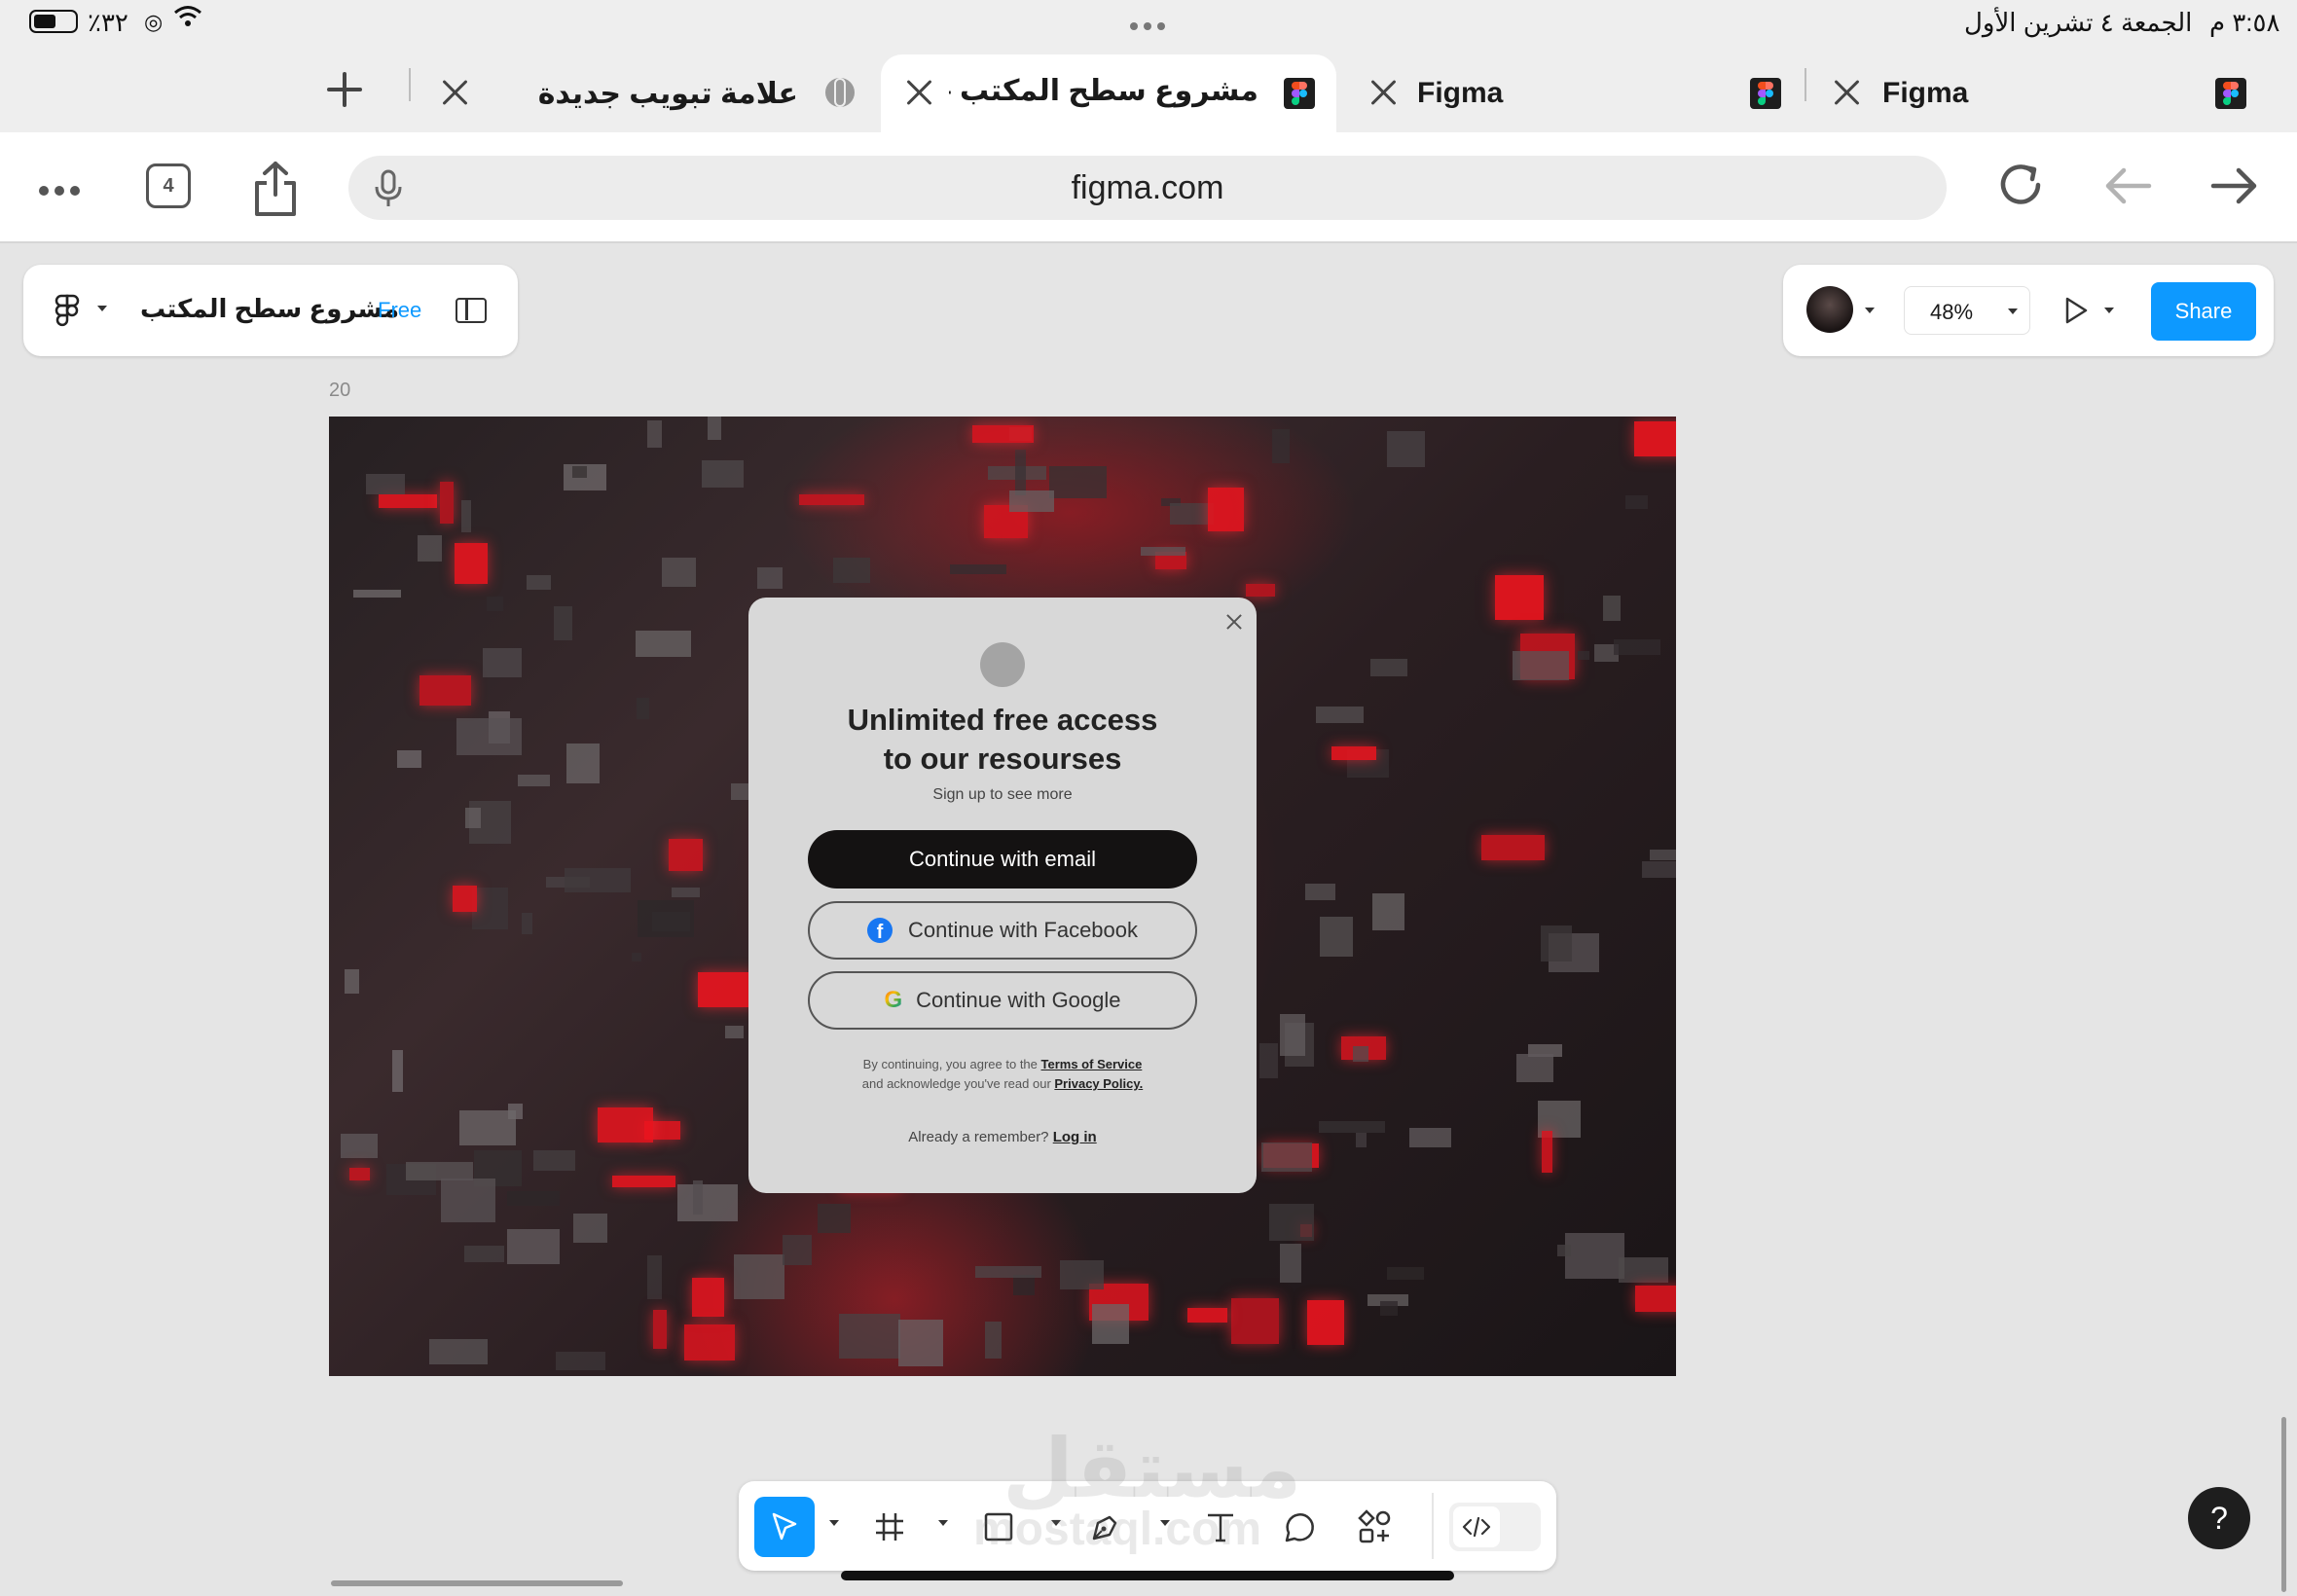 This screenshot has width=2297, height=1596. I want to click on move-tool, so click(784, 1527).